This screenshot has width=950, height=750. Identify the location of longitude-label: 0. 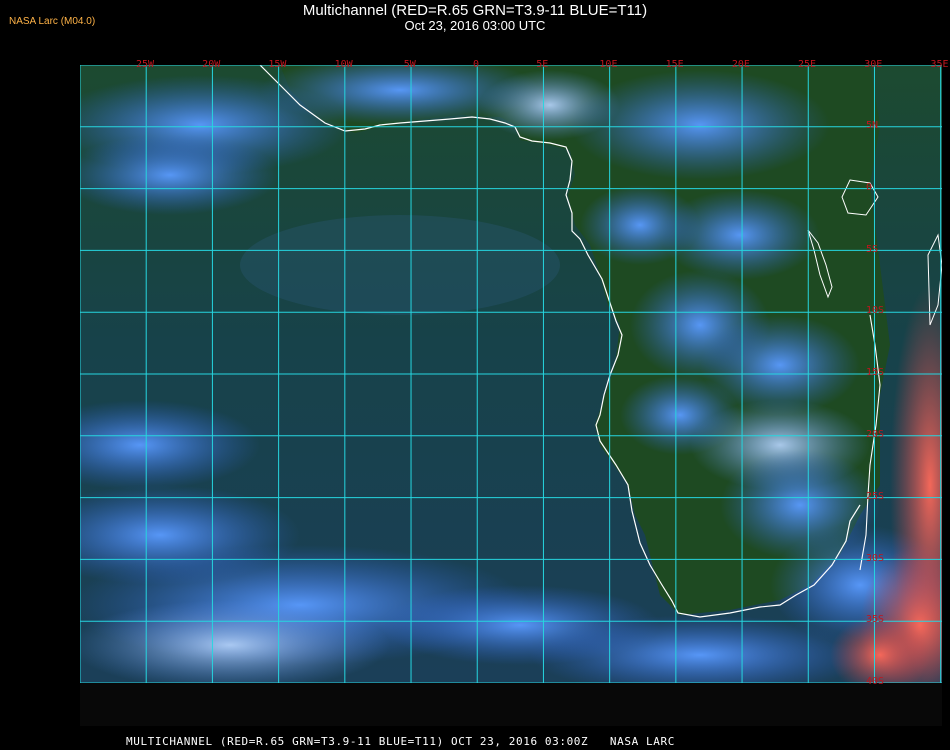
(476, 64).